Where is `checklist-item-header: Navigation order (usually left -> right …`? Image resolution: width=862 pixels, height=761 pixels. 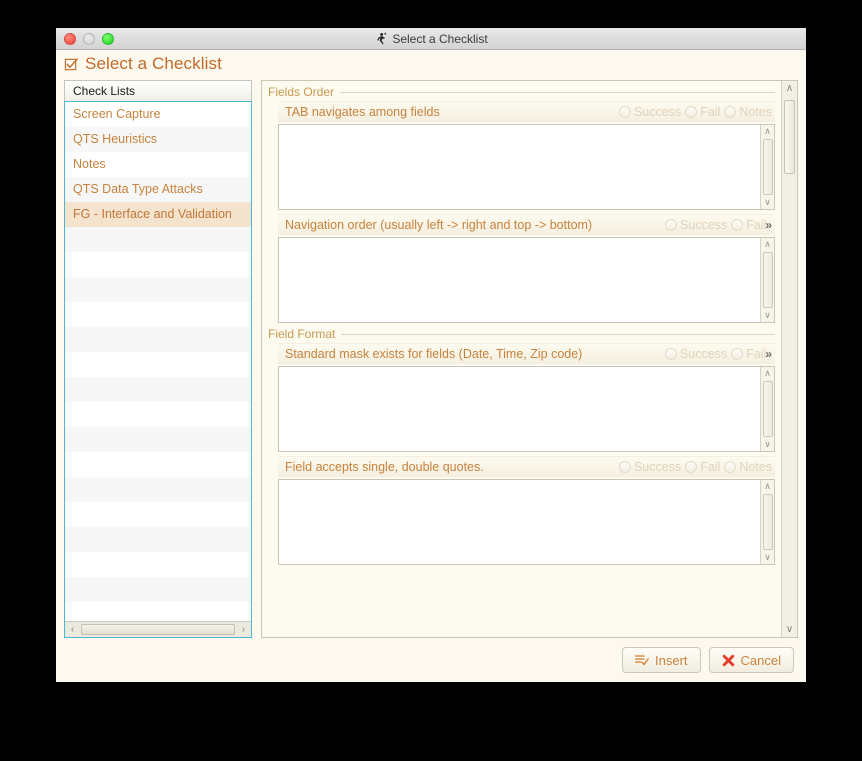
checklist-item-header: Navigation order (usually left -> right … is located at coordinates (526, 225).